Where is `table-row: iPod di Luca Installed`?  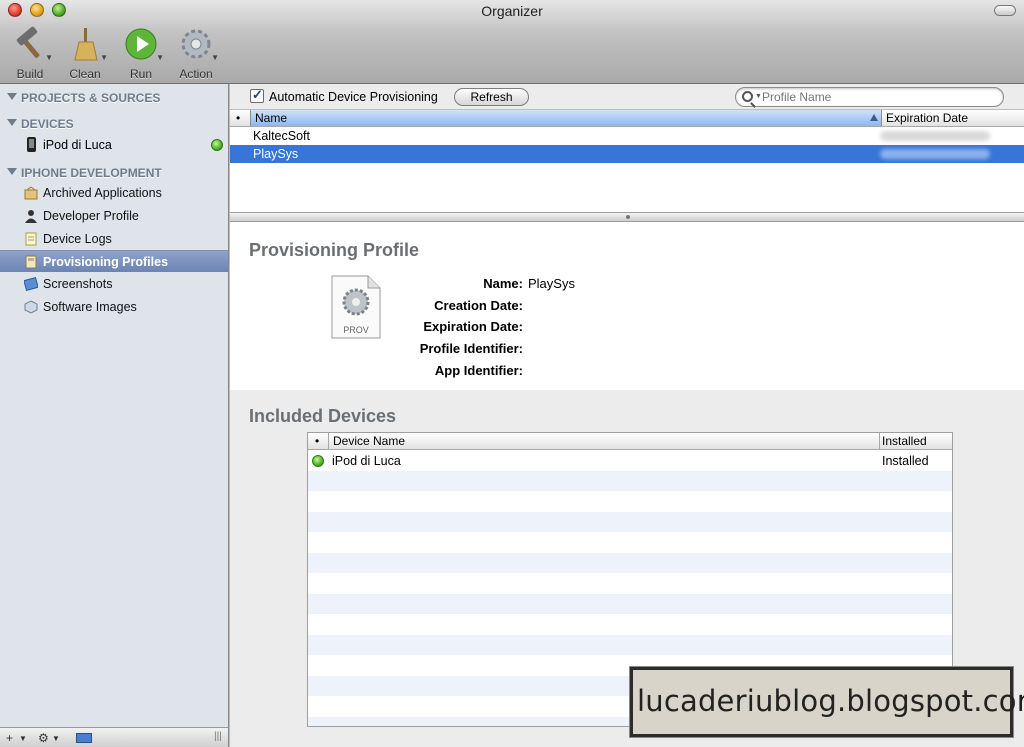 table-row: iPod di Luca Installed is located at coordinates (630, 461).